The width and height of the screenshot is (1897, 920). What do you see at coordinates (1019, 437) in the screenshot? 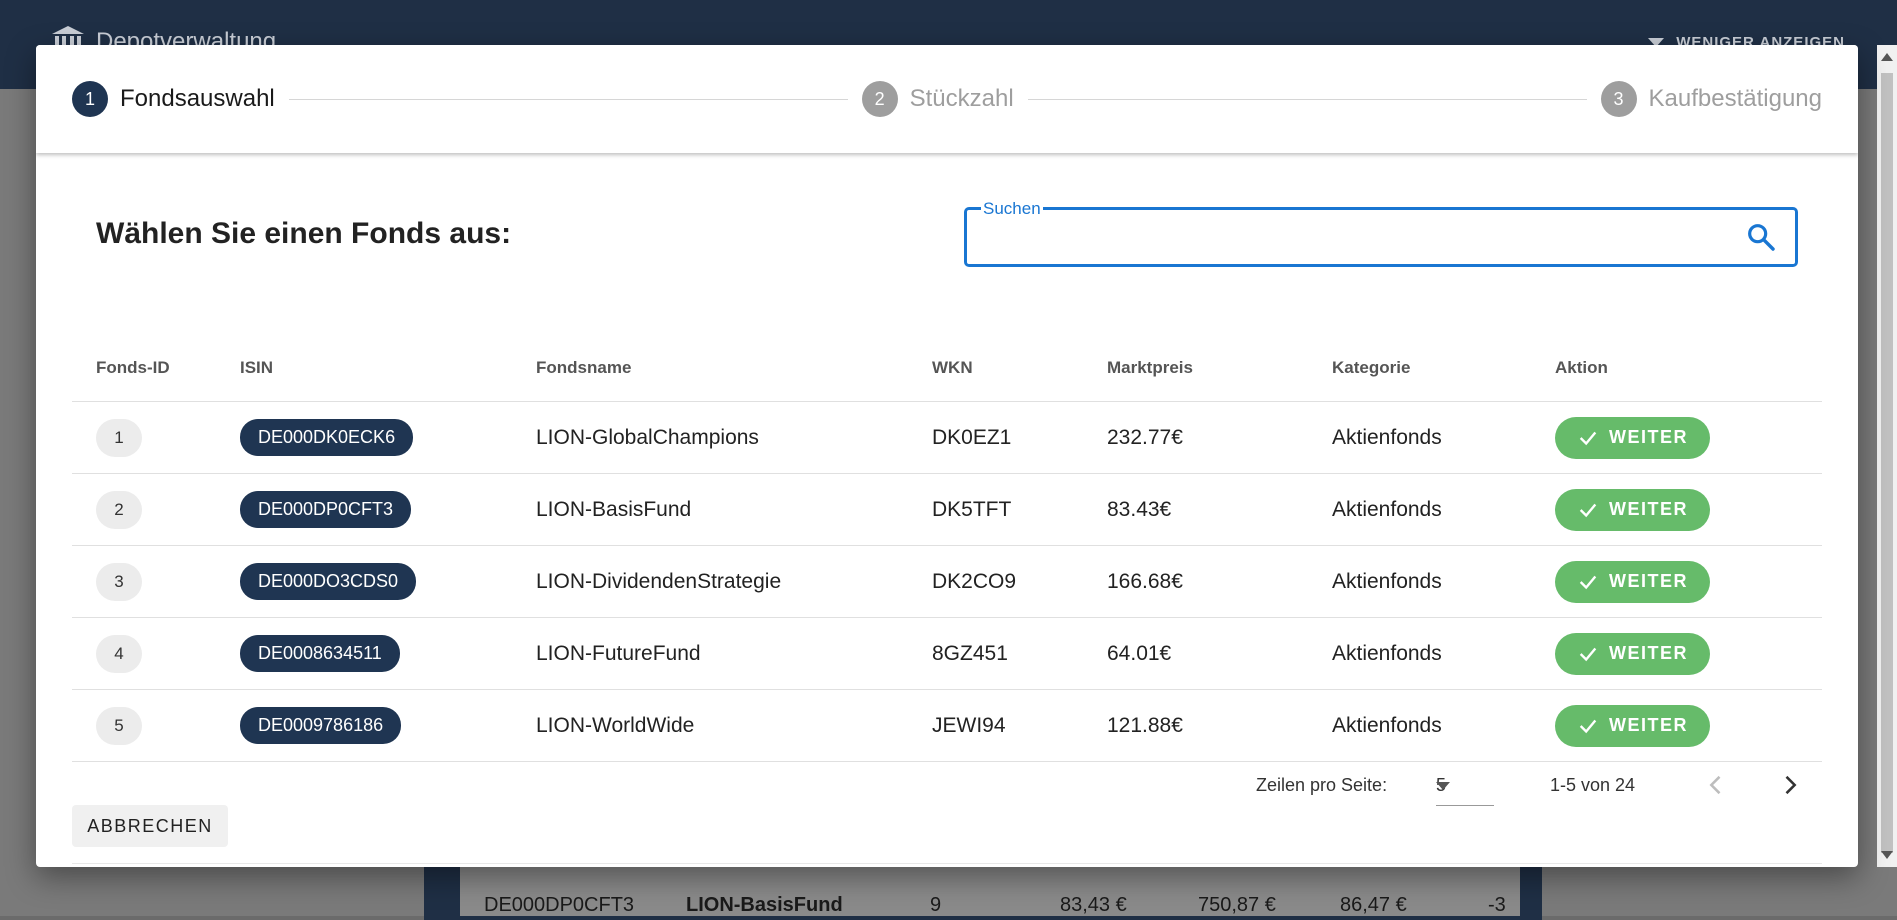
I see `wkn: DK0EZ1` at bounding box center [1019, 437].